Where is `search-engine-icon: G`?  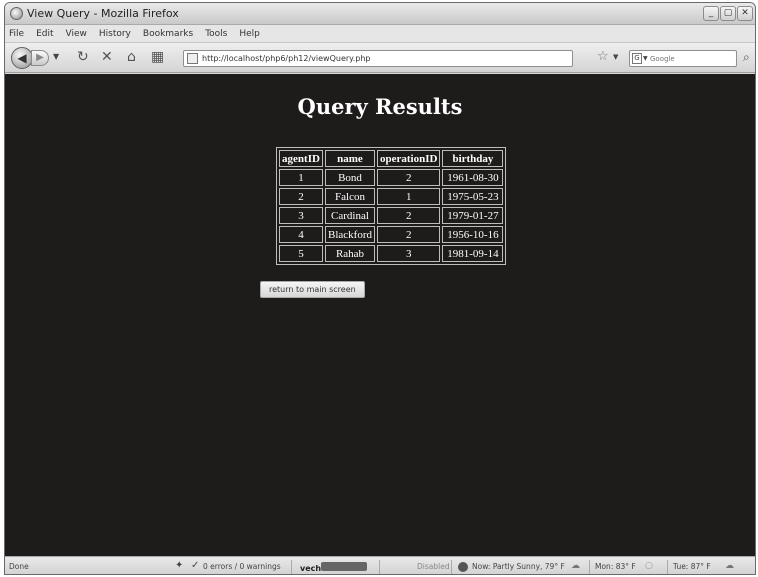
search-engine-icon: G is located at coordinates (637, 58).